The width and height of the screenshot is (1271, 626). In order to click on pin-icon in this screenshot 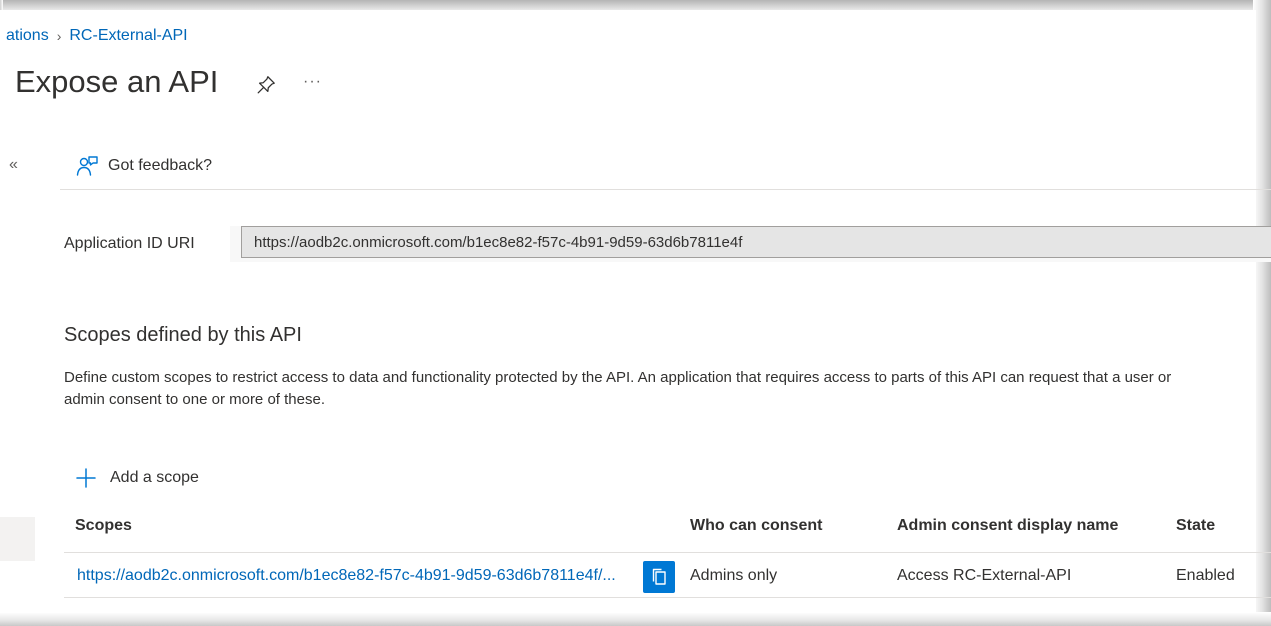, I will do `click(266, 85)`.